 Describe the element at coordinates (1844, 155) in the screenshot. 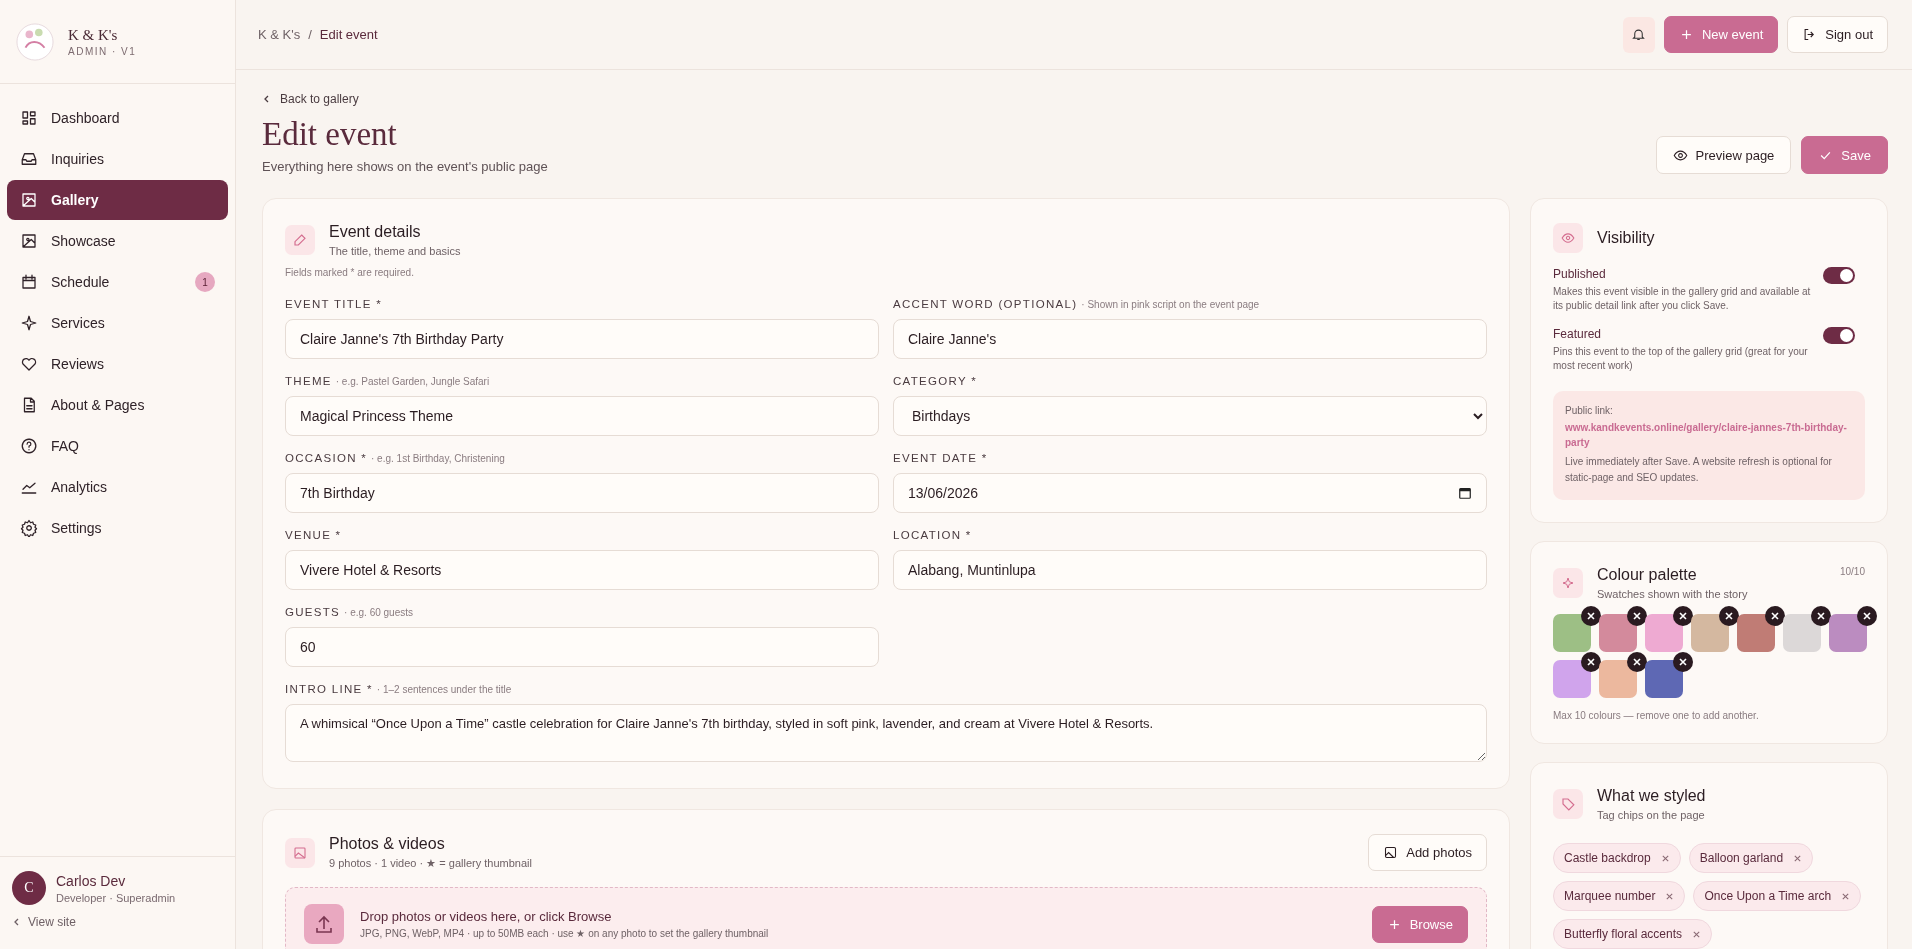

I see `save-button: Save` at that location.